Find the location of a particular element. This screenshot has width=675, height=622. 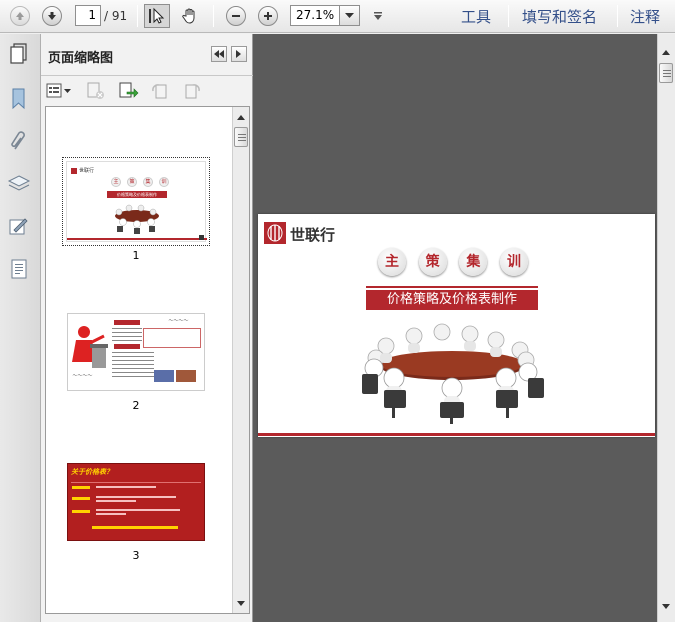

content-button is located at coordinates (19, 269).